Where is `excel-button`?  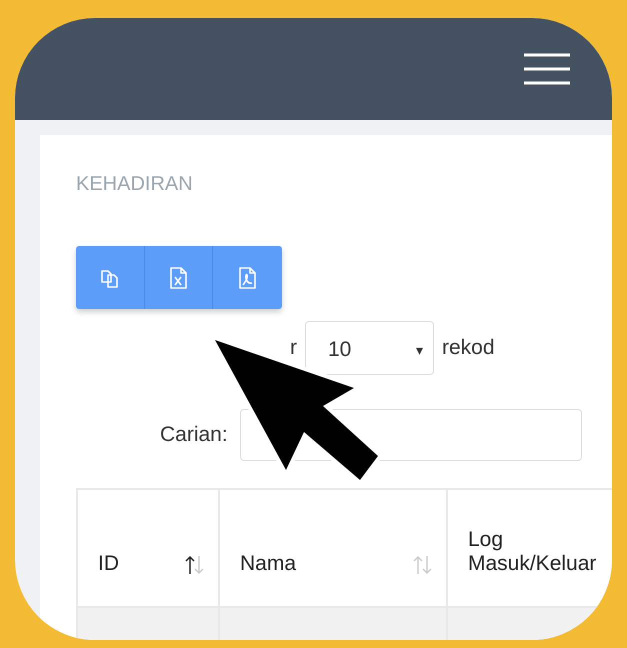 excel-button is located at coordinates (179, 277).